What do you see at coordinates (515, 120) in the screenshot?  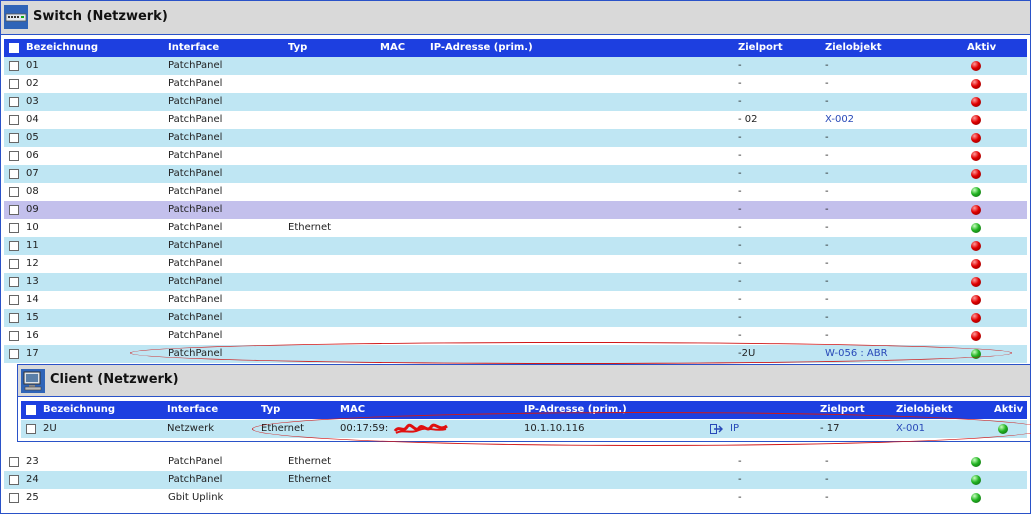 I see `table-row: 04 PatchPanel - 02 X-002` at bounding box center [515, 120].